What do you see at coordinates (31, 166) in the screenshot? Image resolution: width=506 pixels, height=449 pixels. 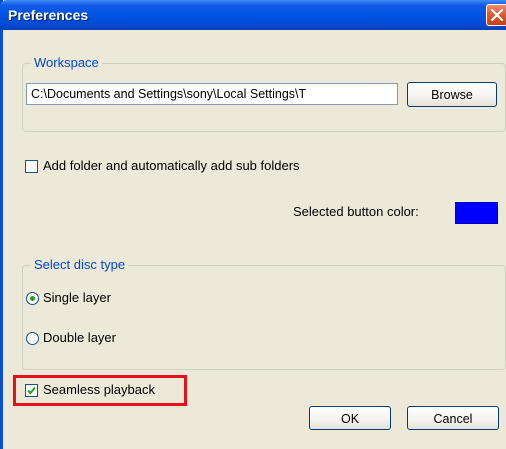 I see `add-folder-checkbox` at bounding box center [31, 166].